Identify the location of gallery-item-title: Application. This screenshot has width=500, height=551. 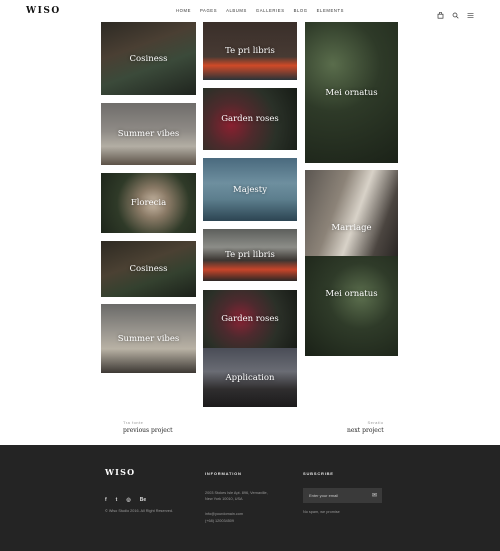
(250, 377).